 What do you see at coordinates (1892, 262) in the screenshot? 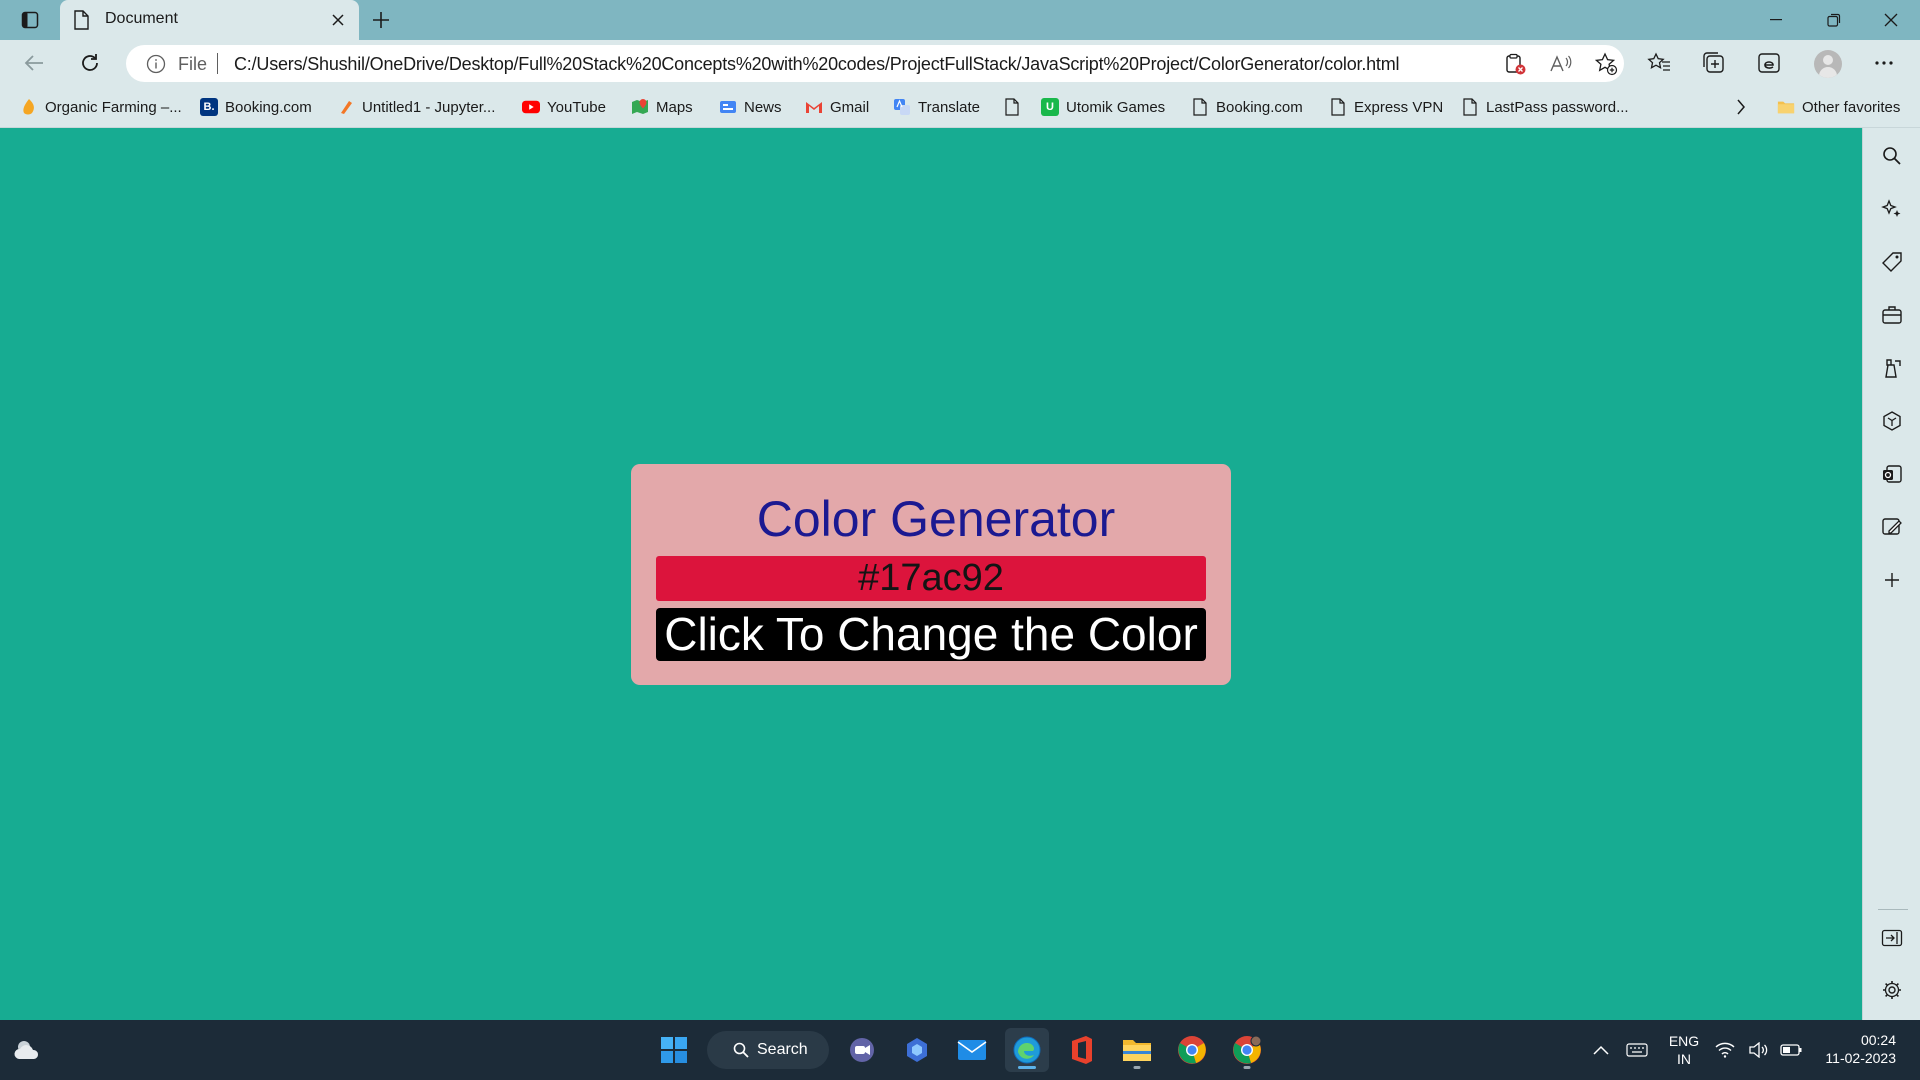
I see `shopping-tag-icon` at bounding box center [1892, 262].